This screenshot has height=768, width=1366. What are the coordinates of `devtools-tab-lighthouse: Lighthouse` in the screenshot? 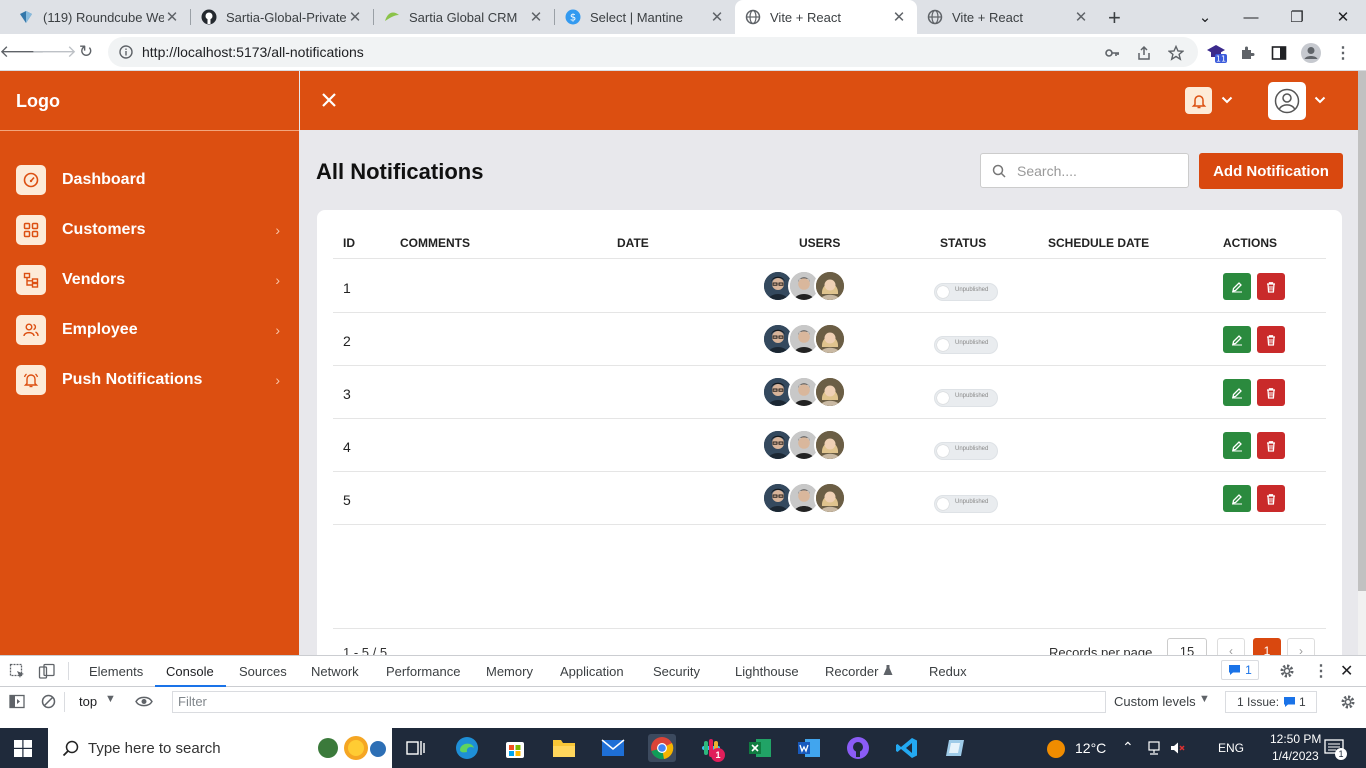 It's located at (767, 671).